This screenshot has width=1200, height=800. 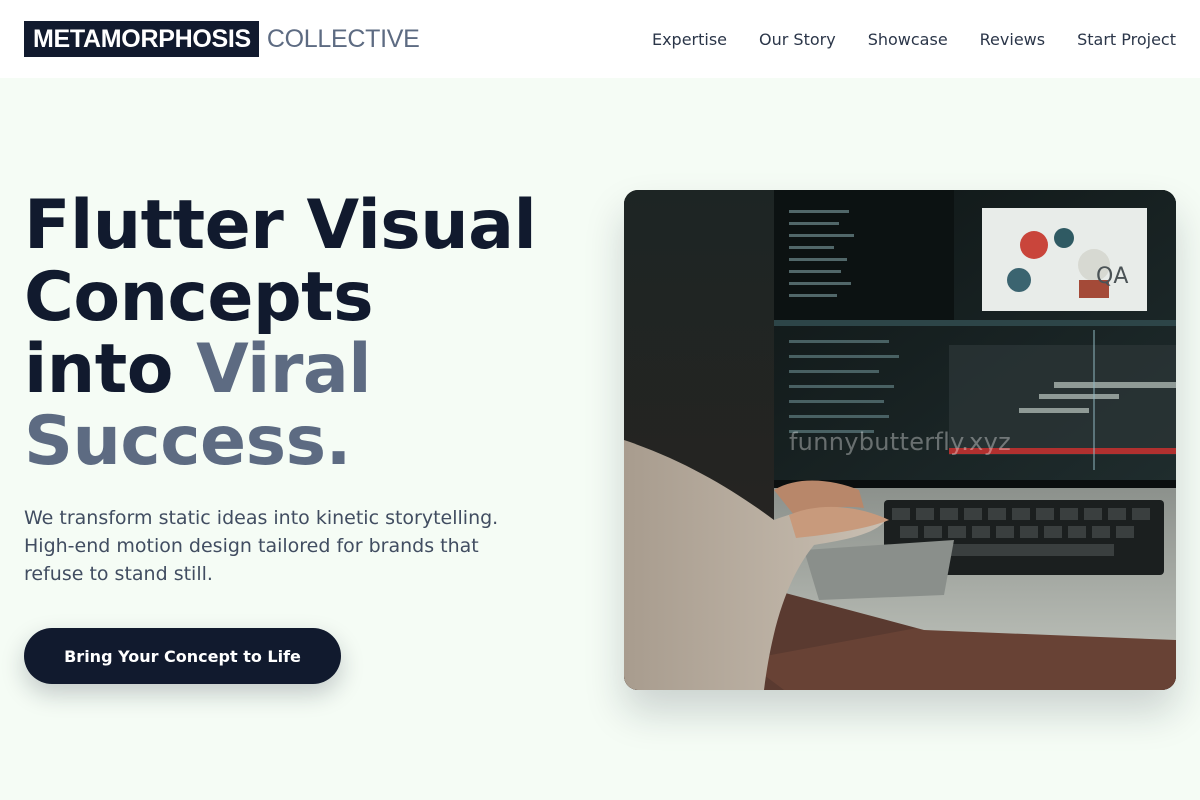 I want to click on headline-accent-success: Success., so click(x=187, y=441).